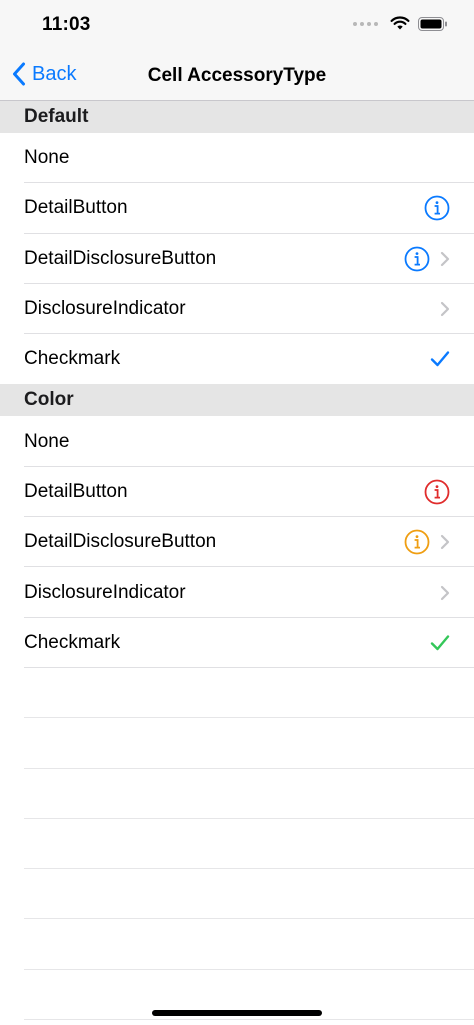 This screenshot has height=1025, width=474. Describe the element at coordinates (237, 259) in the screenshot. I see `row-default-detail-disclosure-button: DetailDisclosureButton` at that location.